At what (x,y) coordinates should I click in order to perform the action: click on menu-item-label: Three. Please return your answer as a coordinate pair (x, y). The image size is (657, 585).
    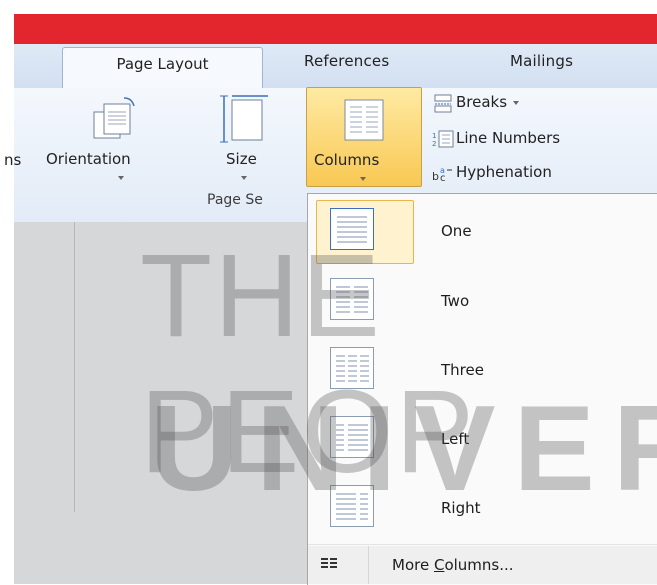
    Looking at the image, I should click on (462, 370).